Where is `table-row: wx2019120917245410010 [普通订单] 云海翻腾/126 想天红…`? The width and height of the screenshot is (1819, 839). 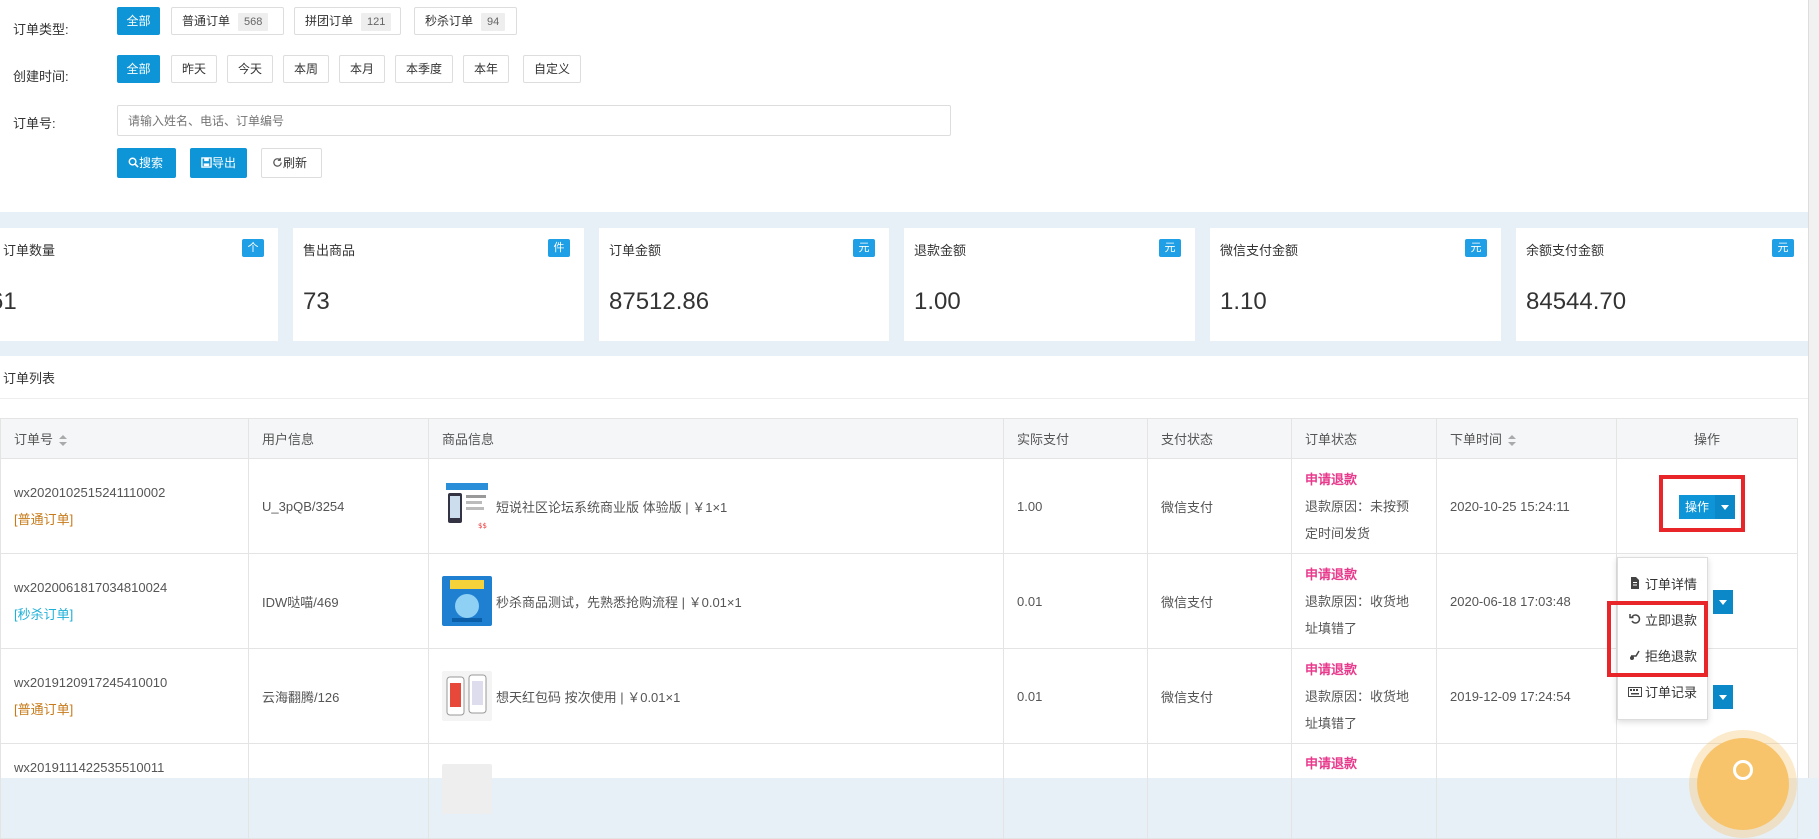 table-row: wx2019120917245410010 [普通订单] 云海翻腾/126 想天红… is located at coordinates (899, 696).